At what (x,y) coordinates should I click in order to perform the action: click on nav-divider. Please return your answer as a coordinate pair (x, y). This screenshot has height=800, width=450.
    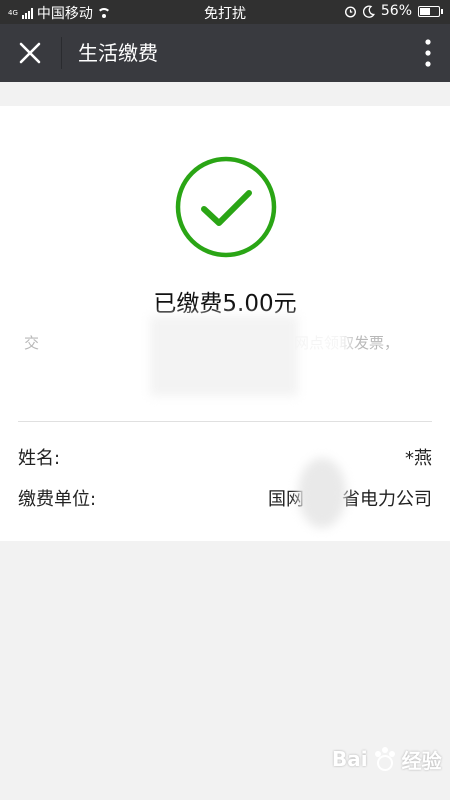
    Looking at the image, I should click on (61, 53).